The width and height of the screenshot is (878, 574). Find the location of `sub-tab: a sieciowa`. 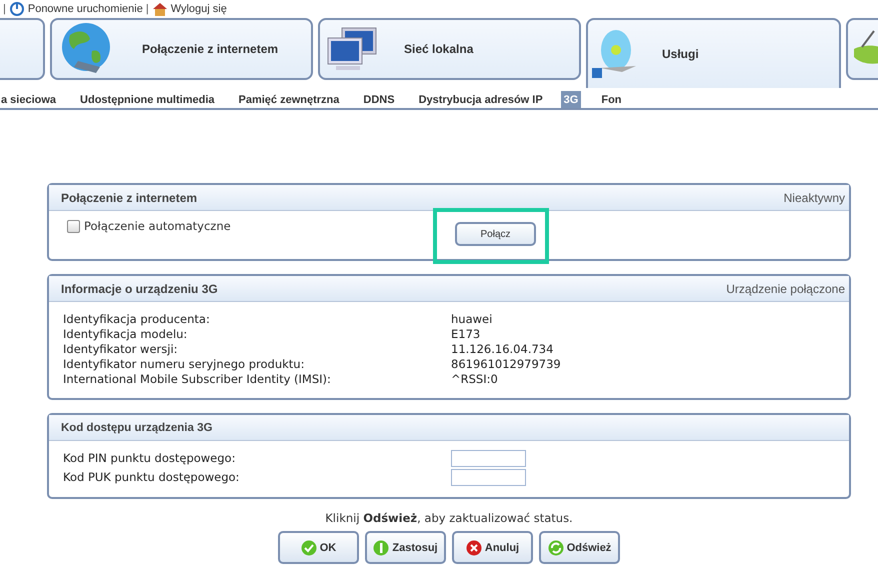

sub-tab: a sieciowa is located at coordinates (30, 99).